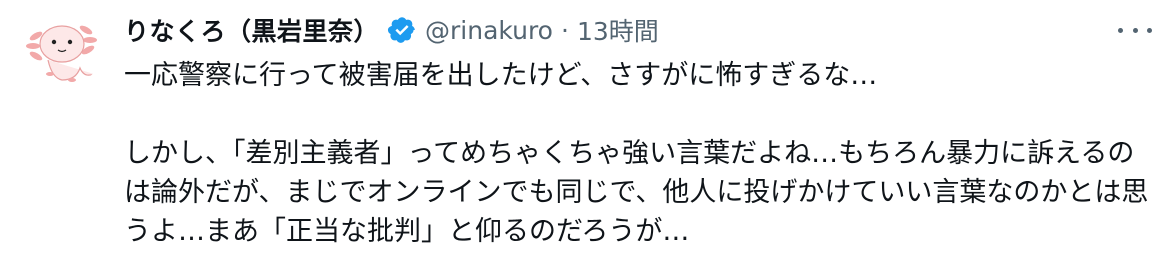 This screenshot has width=1172, height=280. I want to click on verified-badge-icon, so click(402, 30).